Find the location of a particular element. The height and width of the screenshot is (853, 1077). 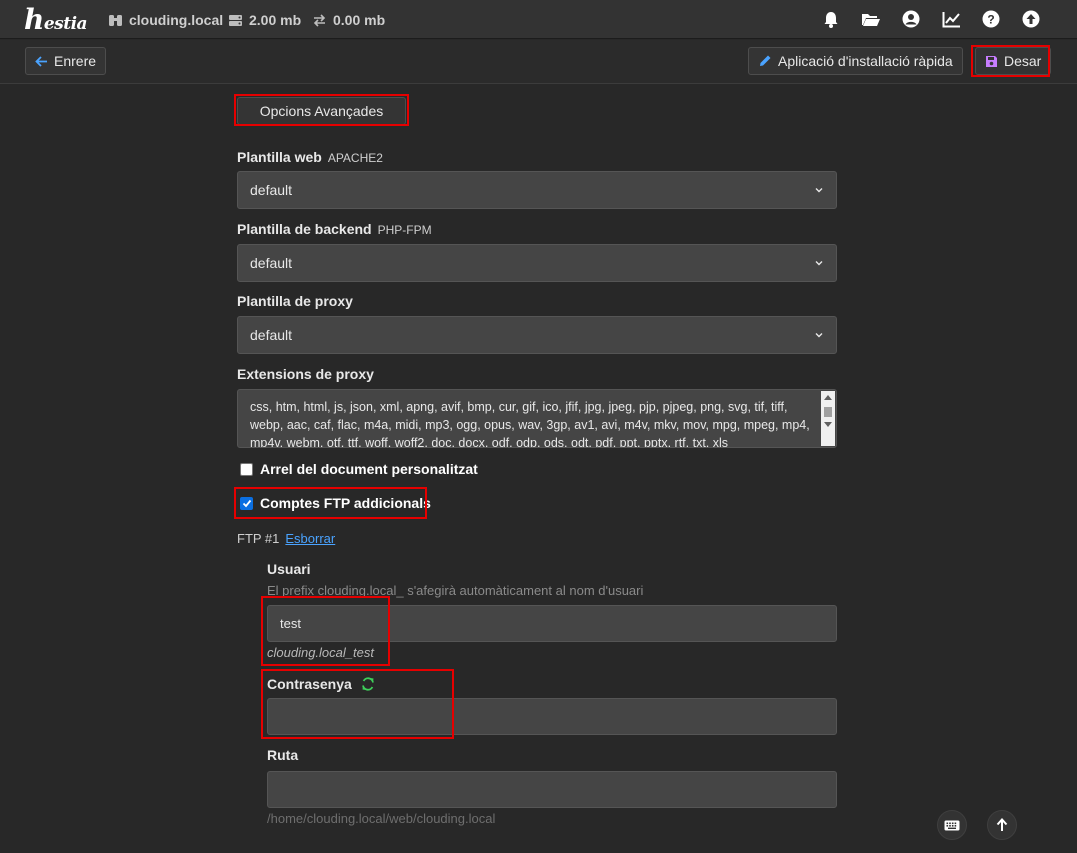

save-button: Desar is located at coordinates (1013, 61).